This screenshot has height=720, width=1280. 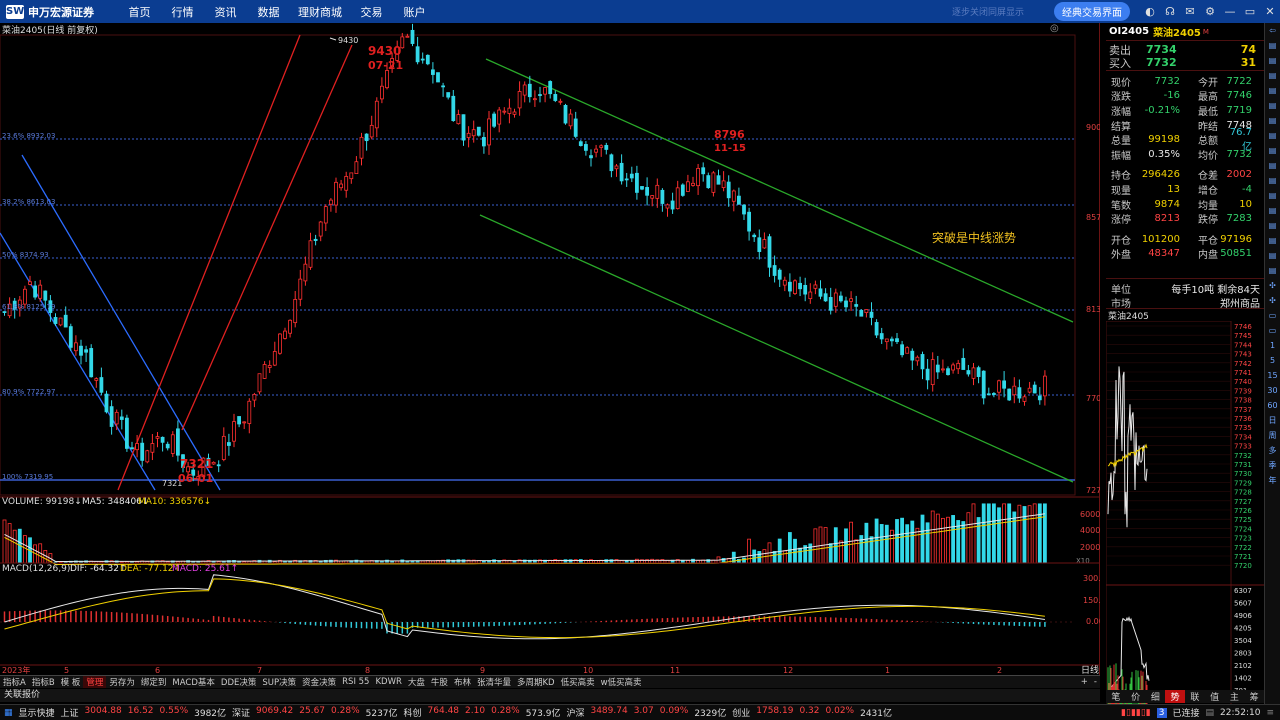 What do you see at coordinates (1254, 696) in the screenshot?
I see `quote-tab: 筹` at bounding box center [1254, 696].